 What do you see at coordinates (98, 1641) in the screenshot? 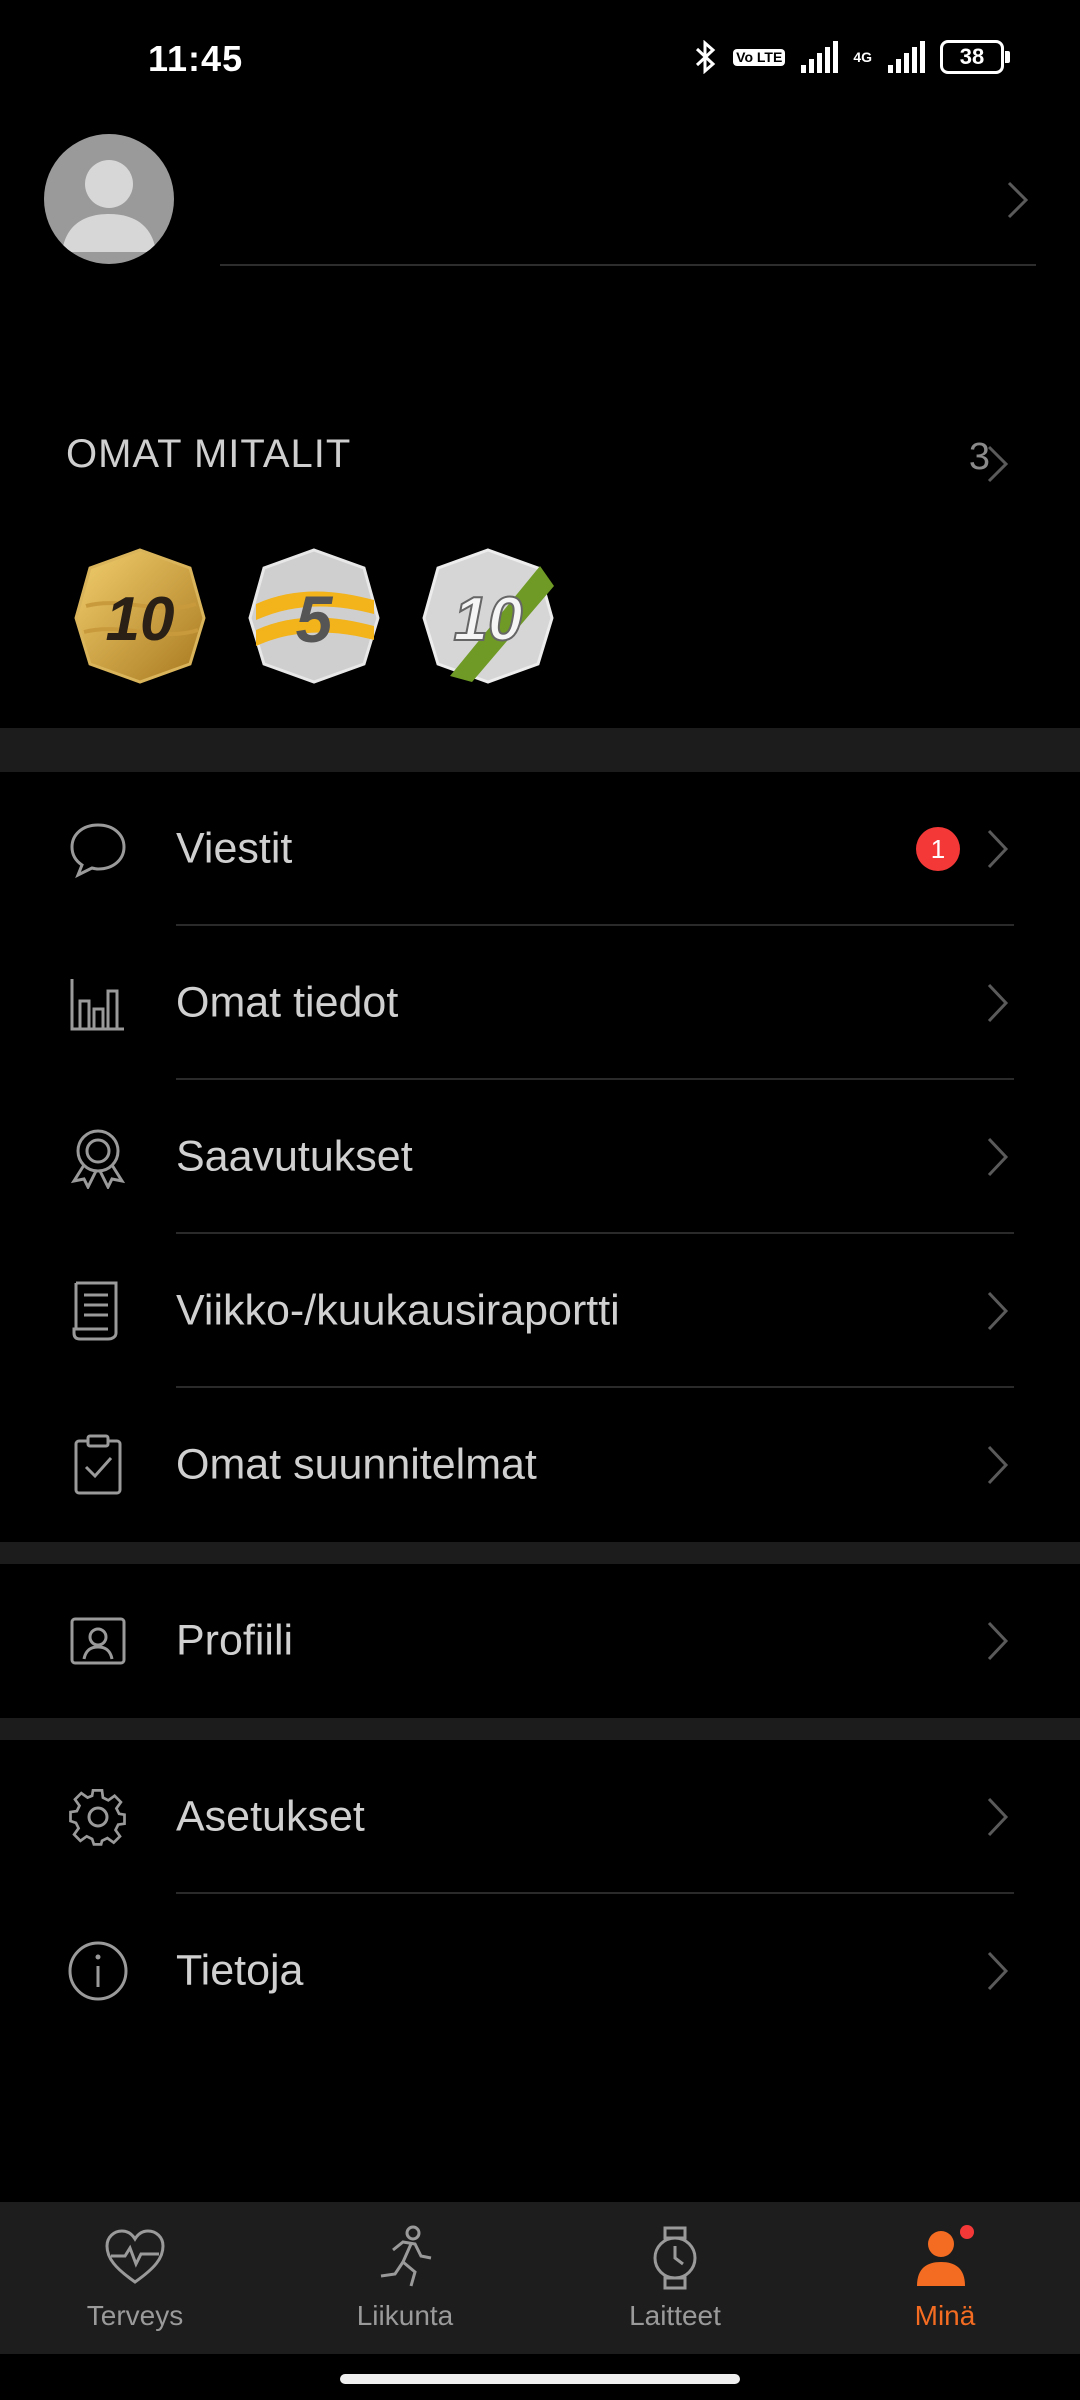
I see `profile-card-icon` at bounding box center [98, 1641].